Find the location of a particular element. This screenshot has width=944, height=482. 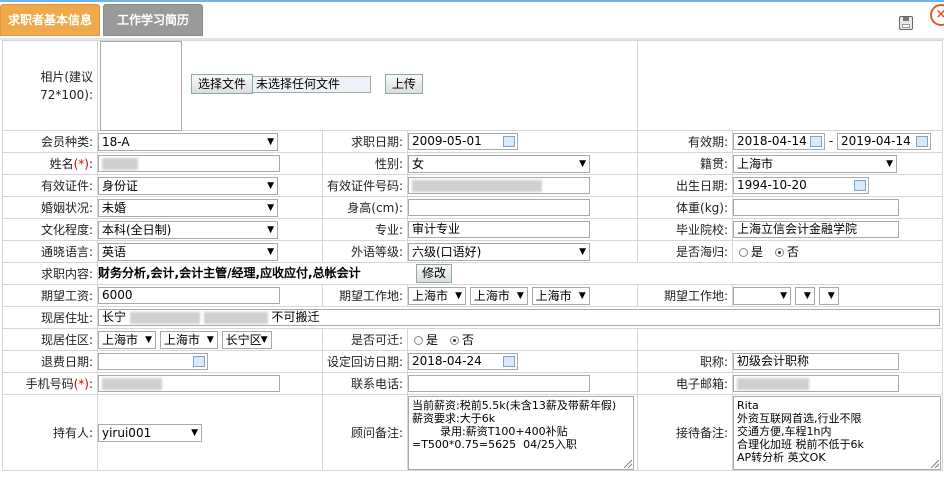

tab-basic-info: 求职者基本信息 is located at coordinates (50, 20).